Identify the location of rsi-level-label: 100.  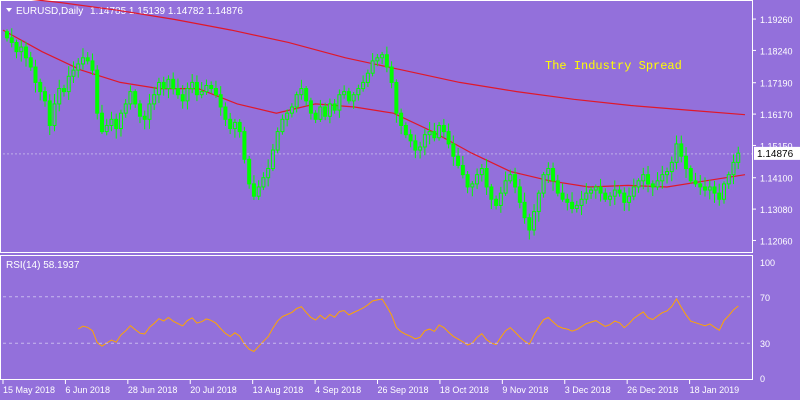
(767, 263).